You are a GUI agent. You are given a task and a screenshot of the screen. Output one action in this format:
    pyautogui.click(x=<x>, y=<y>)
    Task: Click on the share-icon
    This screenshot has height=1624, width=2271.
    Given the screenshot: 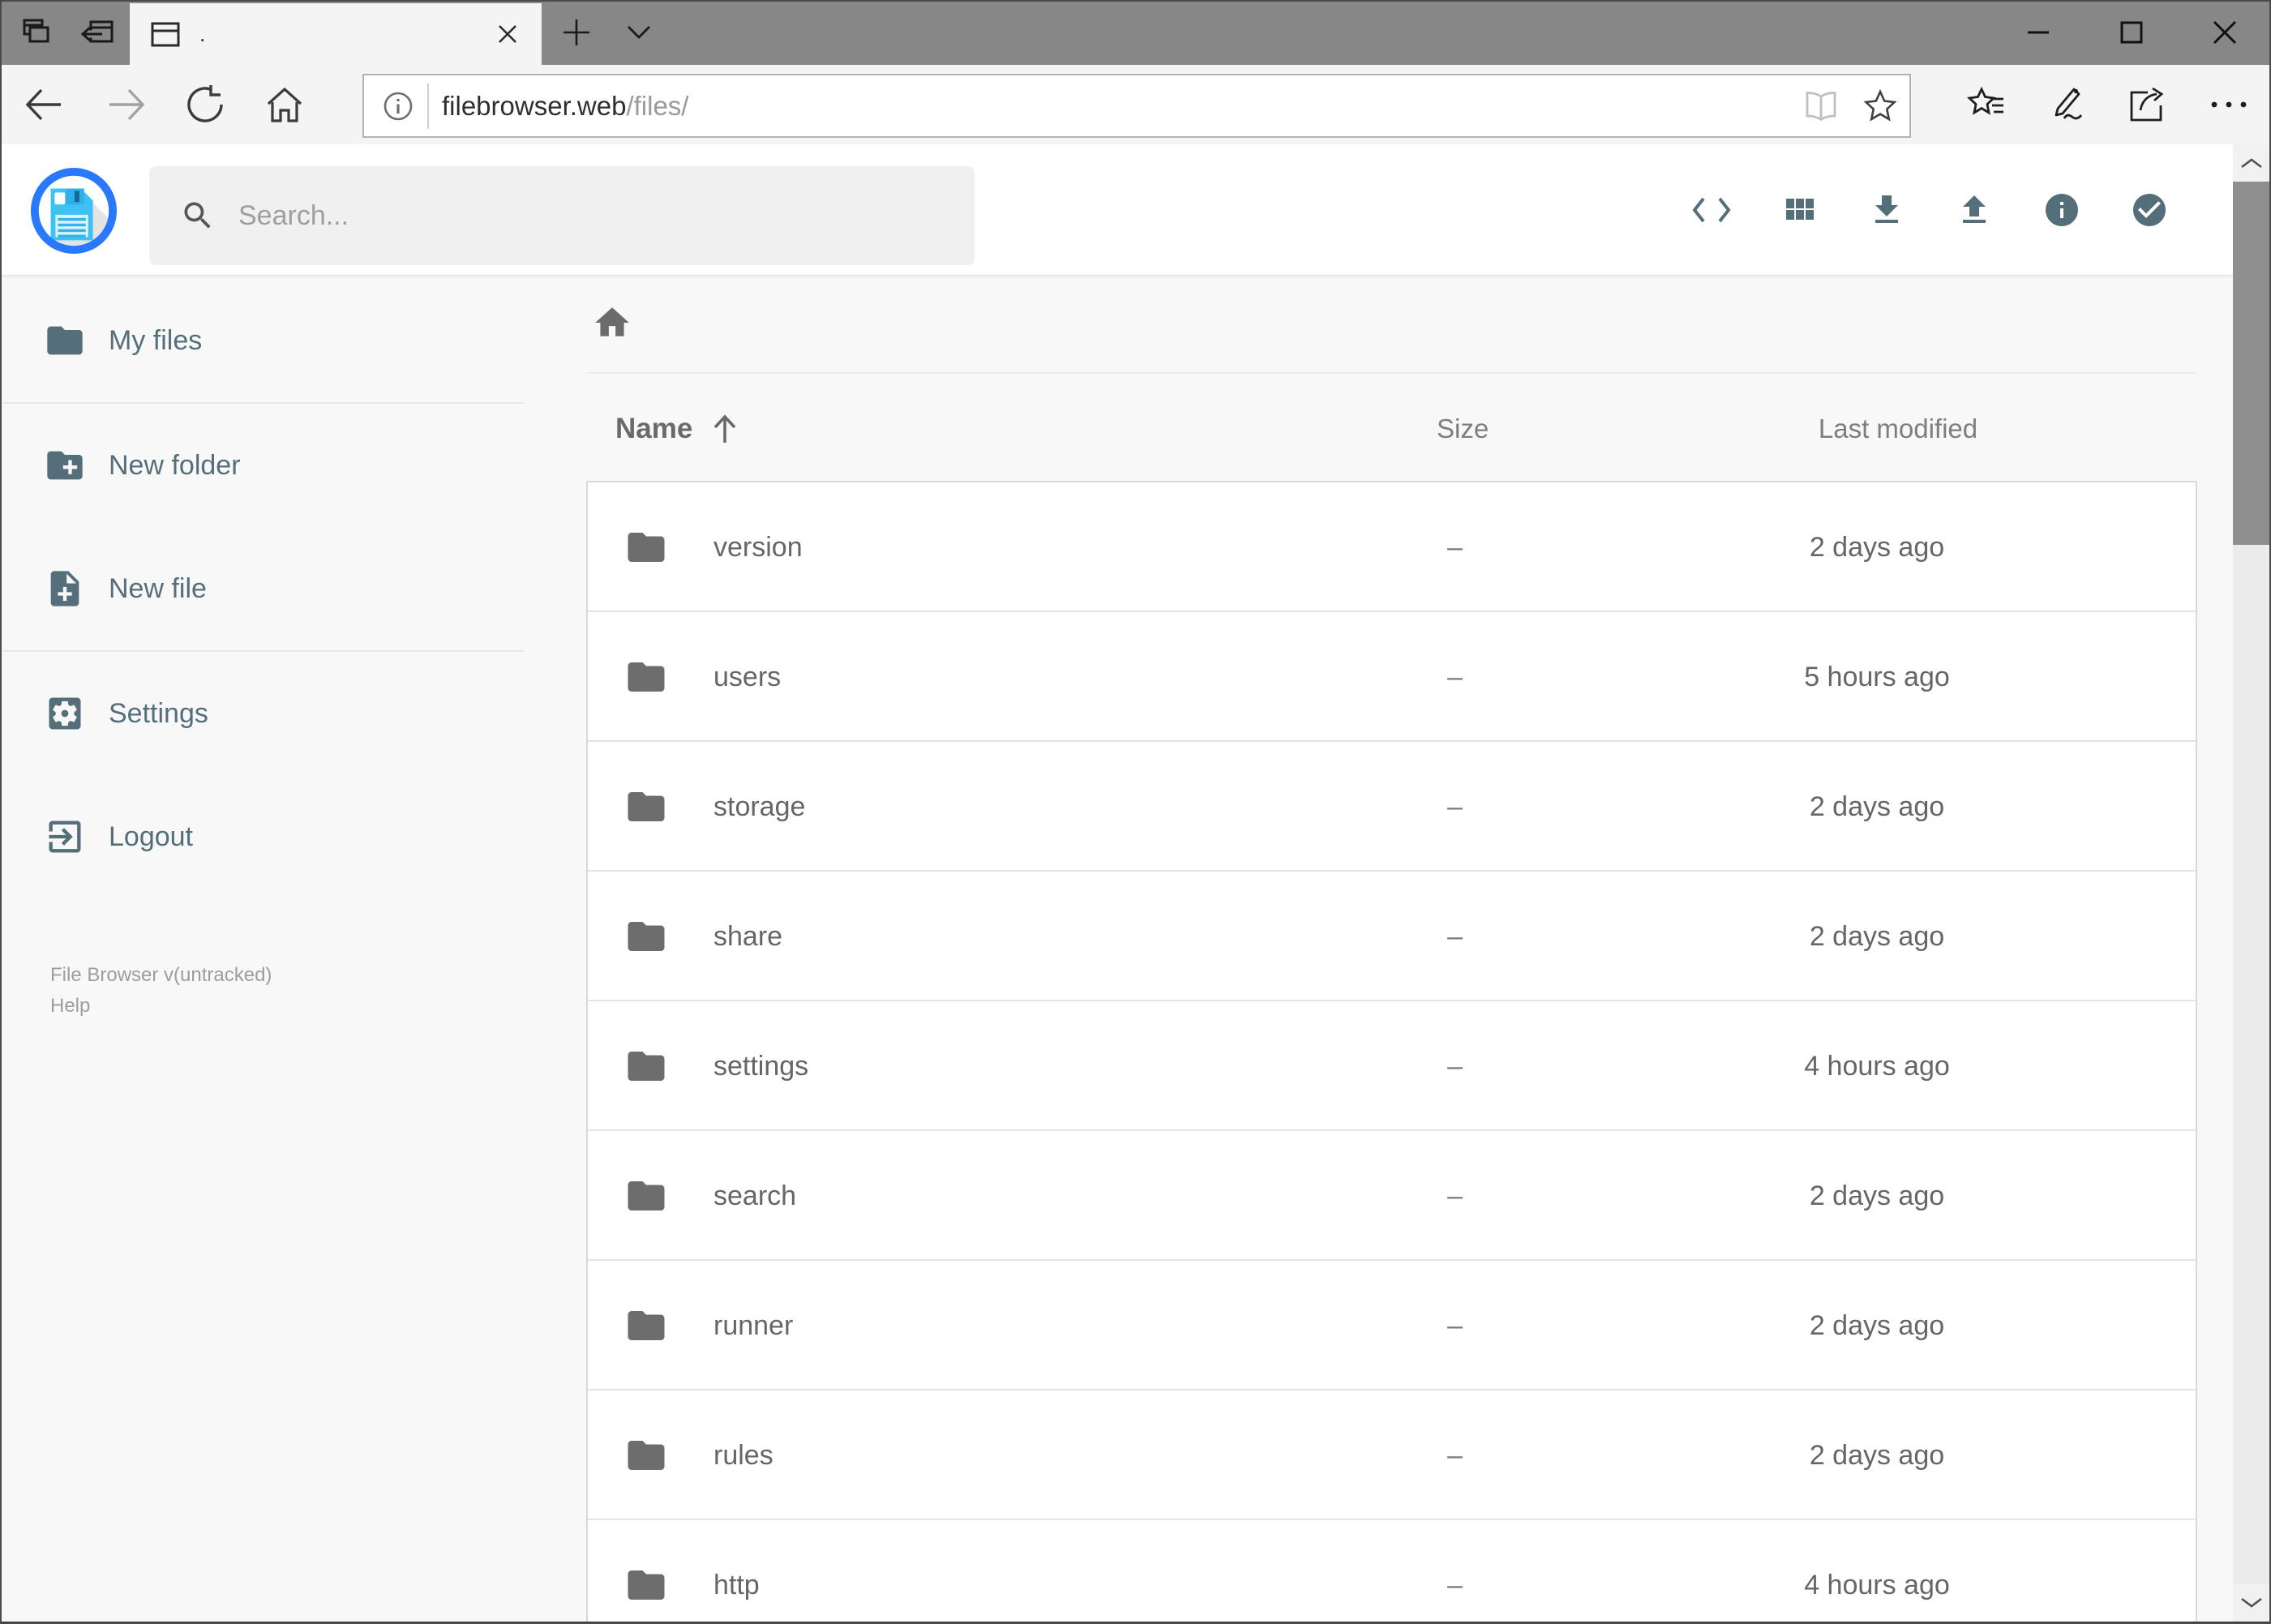 What is the action you would take?
    pyautogui.click(x=2146, y=105)
    